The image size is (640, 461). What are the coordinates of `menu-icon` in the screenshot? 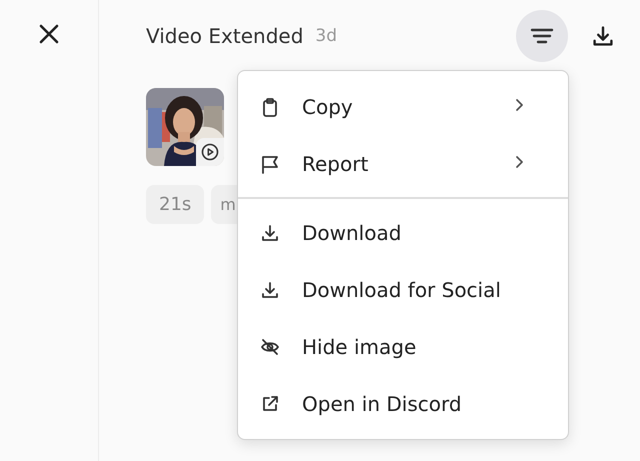 It's located at (542, 36).